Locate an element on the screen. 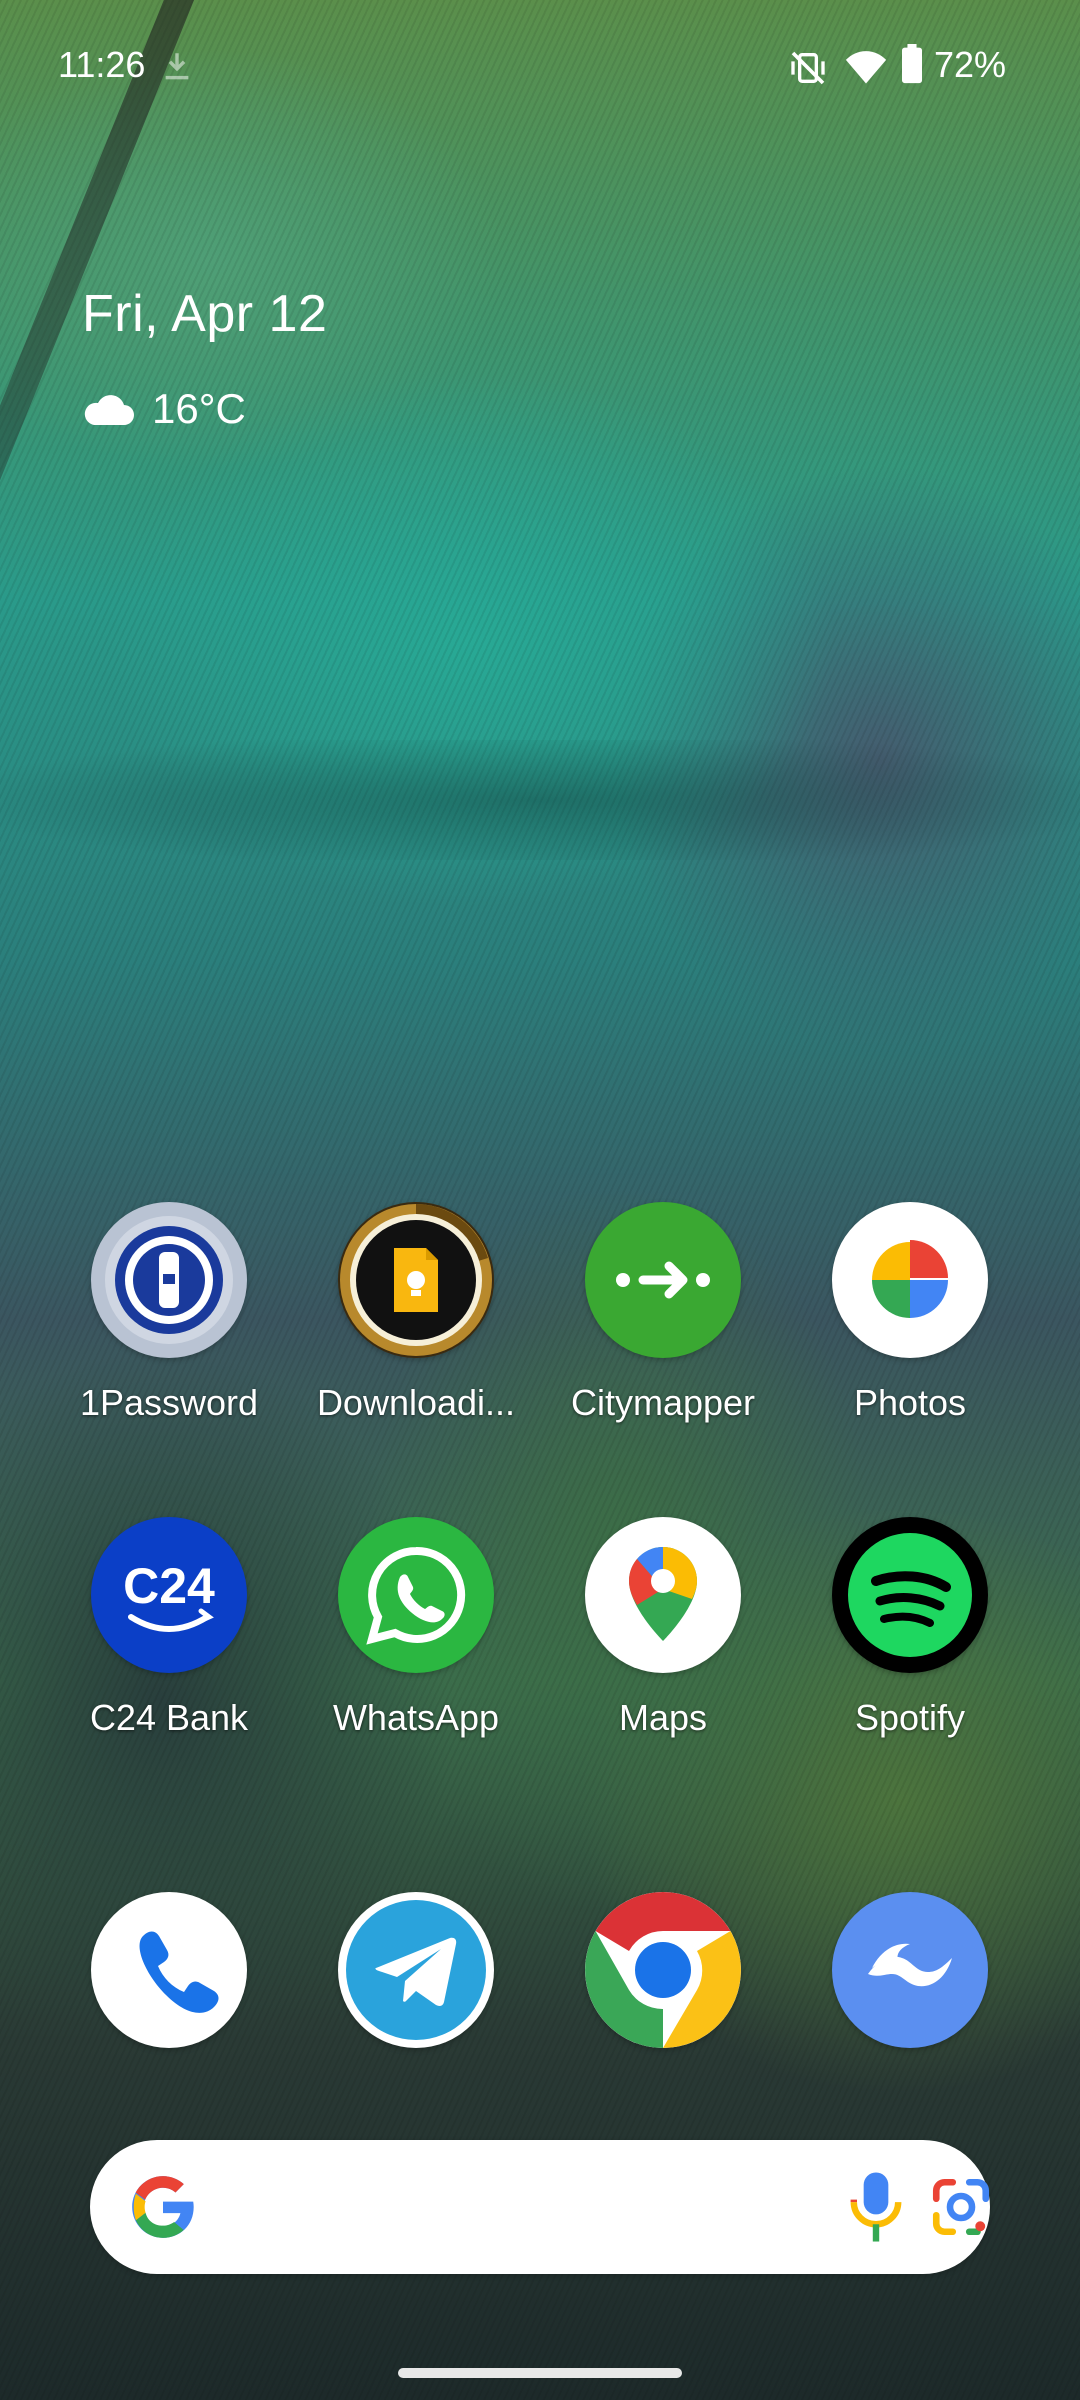 Image resolution: width=1080 pixels, height=2400 pixels. app-label: Maps is located at coordinates (663, 1717).